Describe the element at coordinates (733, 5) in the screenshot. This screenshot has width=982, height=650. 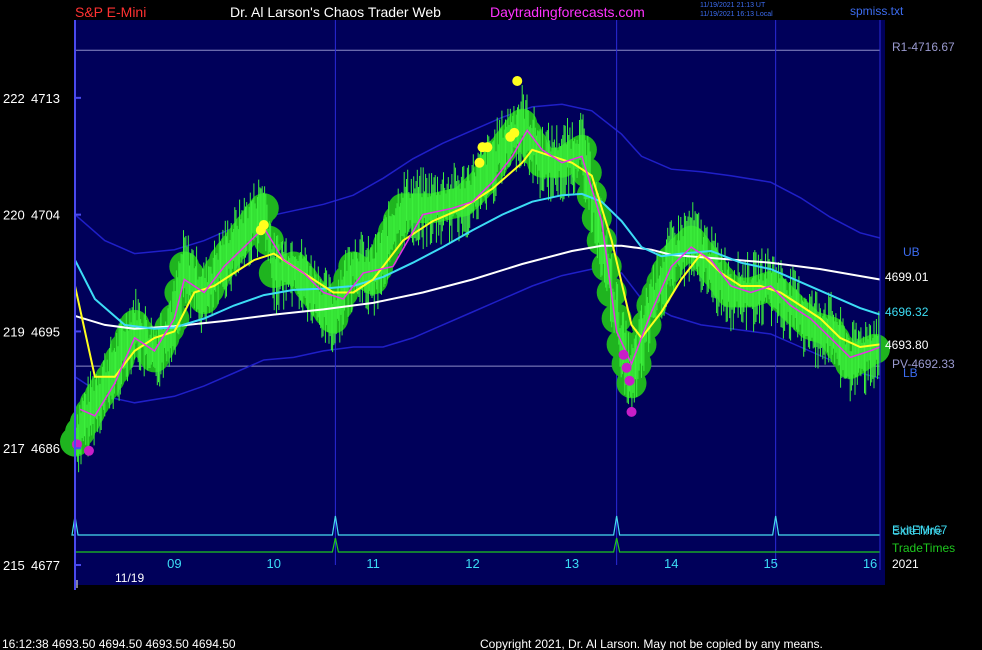
I see `timestamp-ut: 11/19/2021 21:13 UT` at that location.